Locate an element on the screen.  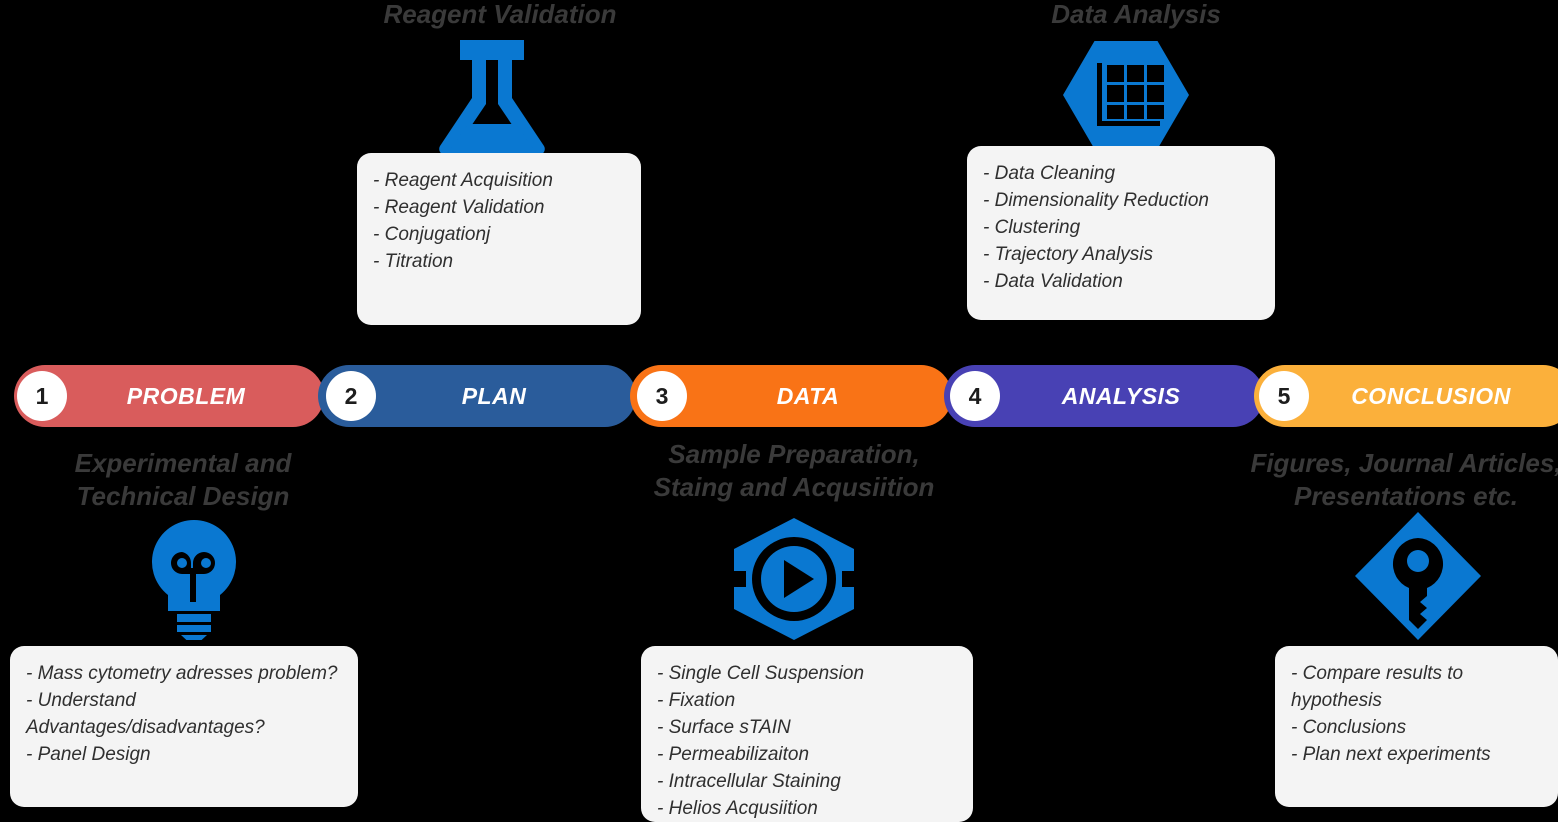
lightbulb-icon is located at coordinates (194, 579).